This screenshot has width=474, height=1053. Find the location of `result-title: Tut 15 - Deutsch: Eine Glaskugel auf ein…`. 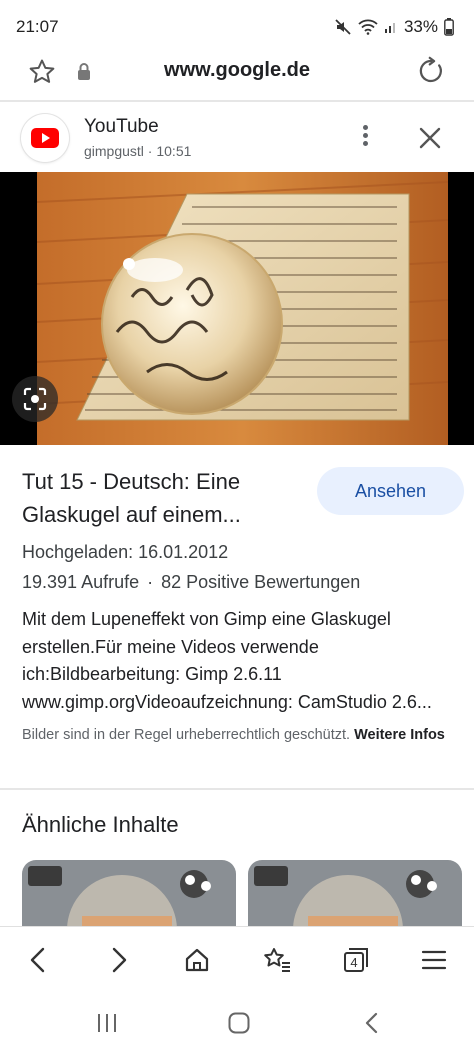

result-title: Tut 15 - Deutsch: Eine Glaskugel auf ein… is located at coordinates (164, 498).